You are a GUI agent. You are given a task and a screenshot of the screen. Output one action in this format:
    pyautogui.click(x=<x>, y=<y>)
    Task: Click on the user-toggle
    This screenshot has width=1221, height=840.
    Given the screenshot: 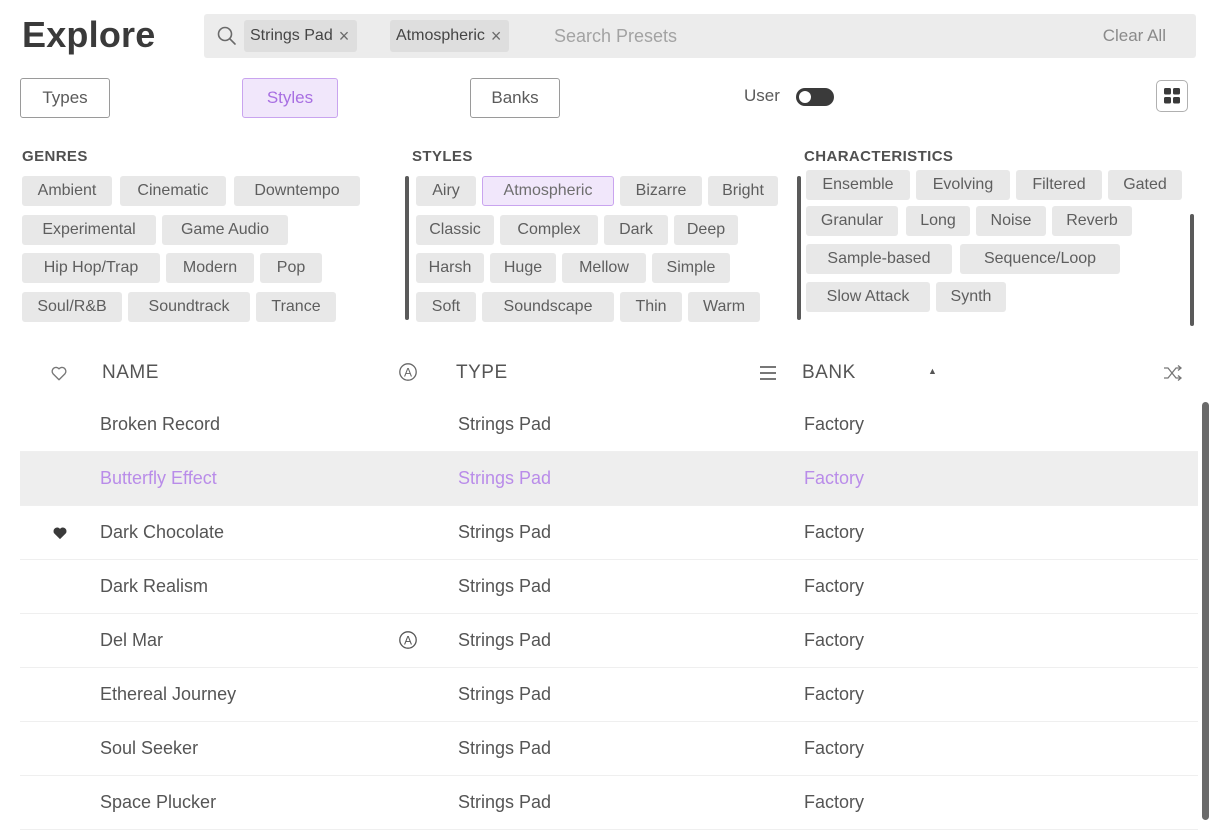 What is the action you would take?
    pyautogui.click(x=815, y=97)
    